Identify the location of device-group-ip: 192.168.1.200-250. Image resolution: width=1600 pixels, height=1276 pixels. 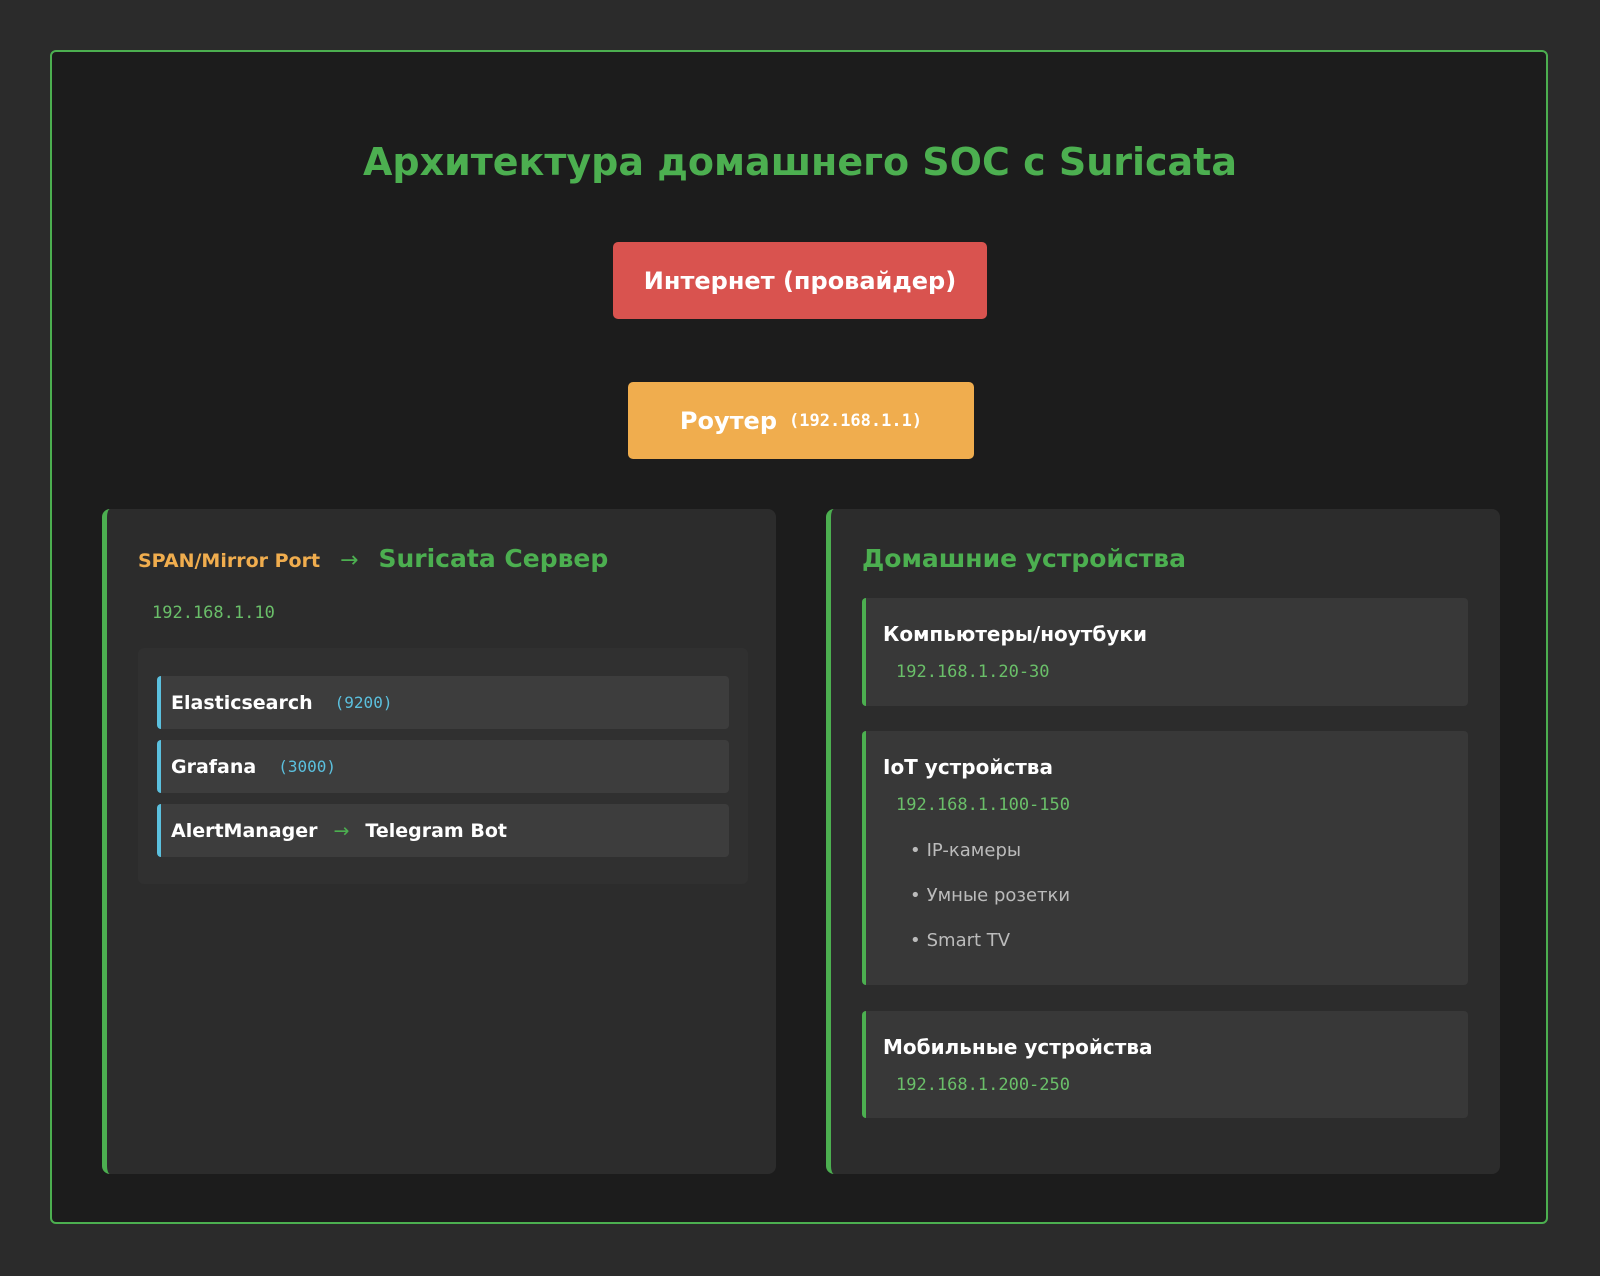
(983, 1085).